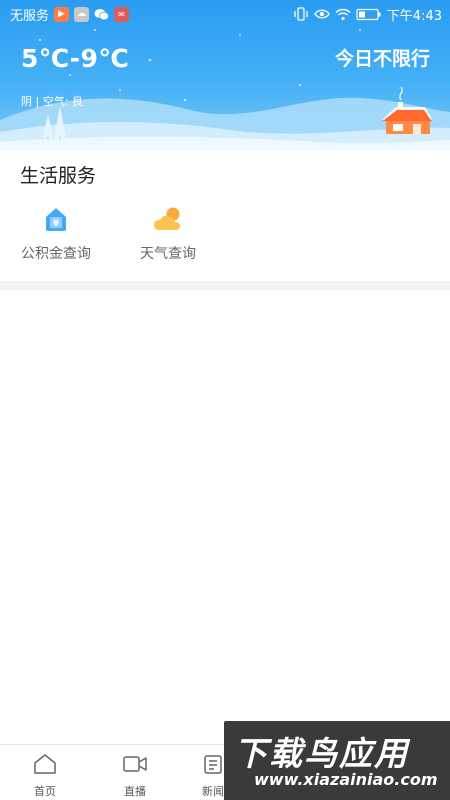 This screenshot has width=450, height=800. I want to click on eye-comfort-icon, so click(322, 14).